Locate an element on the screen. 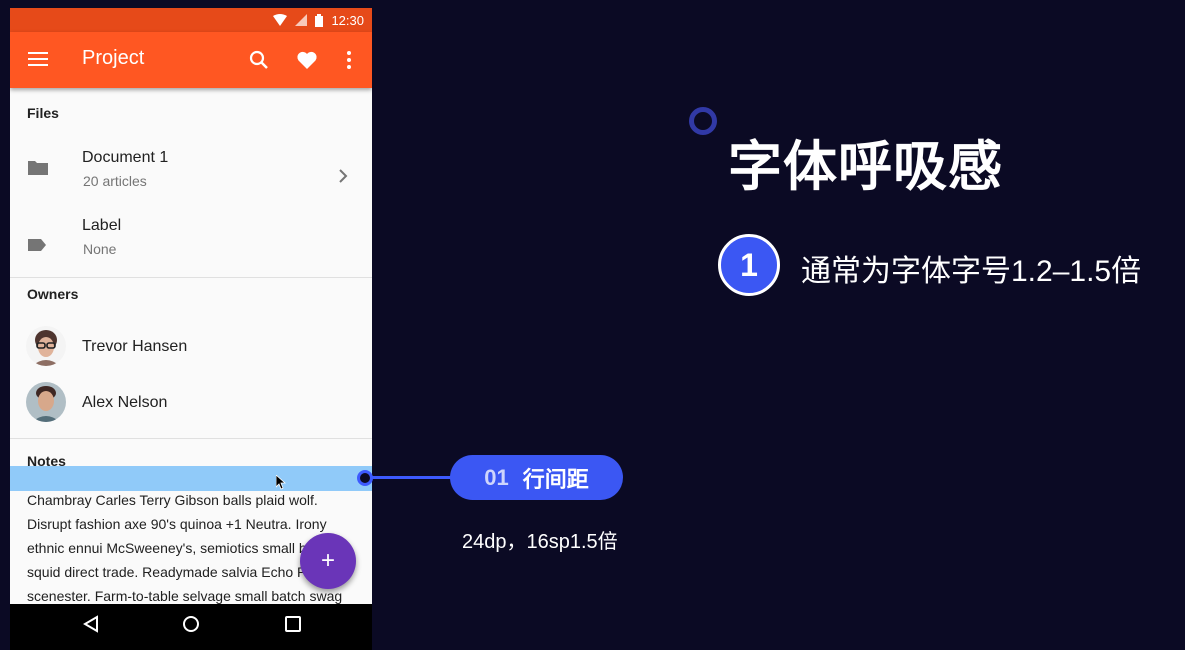 Image resolution: width=1185 pixels, height=650 pixels. owner-name: Alex Nelson is located at coordinates (125, 402).